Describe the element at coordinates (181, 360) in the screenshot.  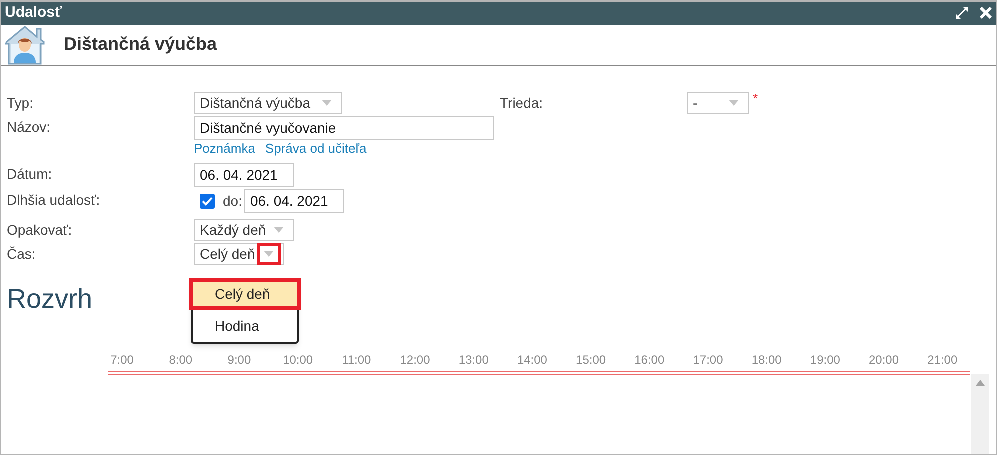
I see `hour-label: 8:00` at that location.